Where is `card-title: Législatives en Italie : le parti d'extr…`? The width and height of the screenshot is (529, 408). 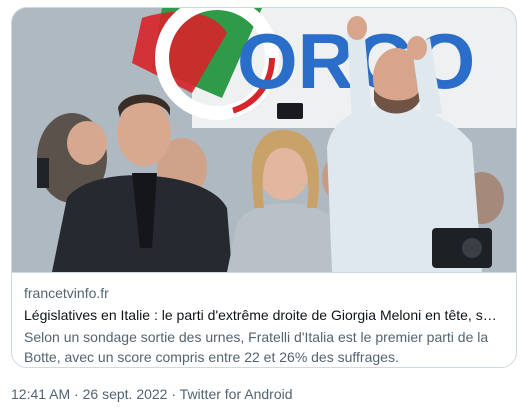
card-title: Législatives en Italie : le parti d'extr… is located at coordinates (264, 315).